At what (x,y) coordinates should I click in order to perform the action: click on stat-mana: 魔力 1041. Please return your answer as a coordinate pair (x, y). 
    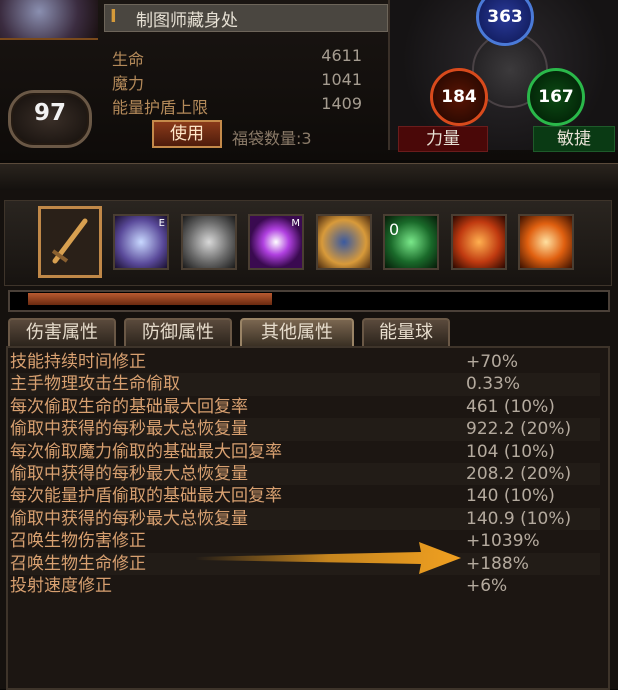
    Looking at the image, I should click on (237, 81).